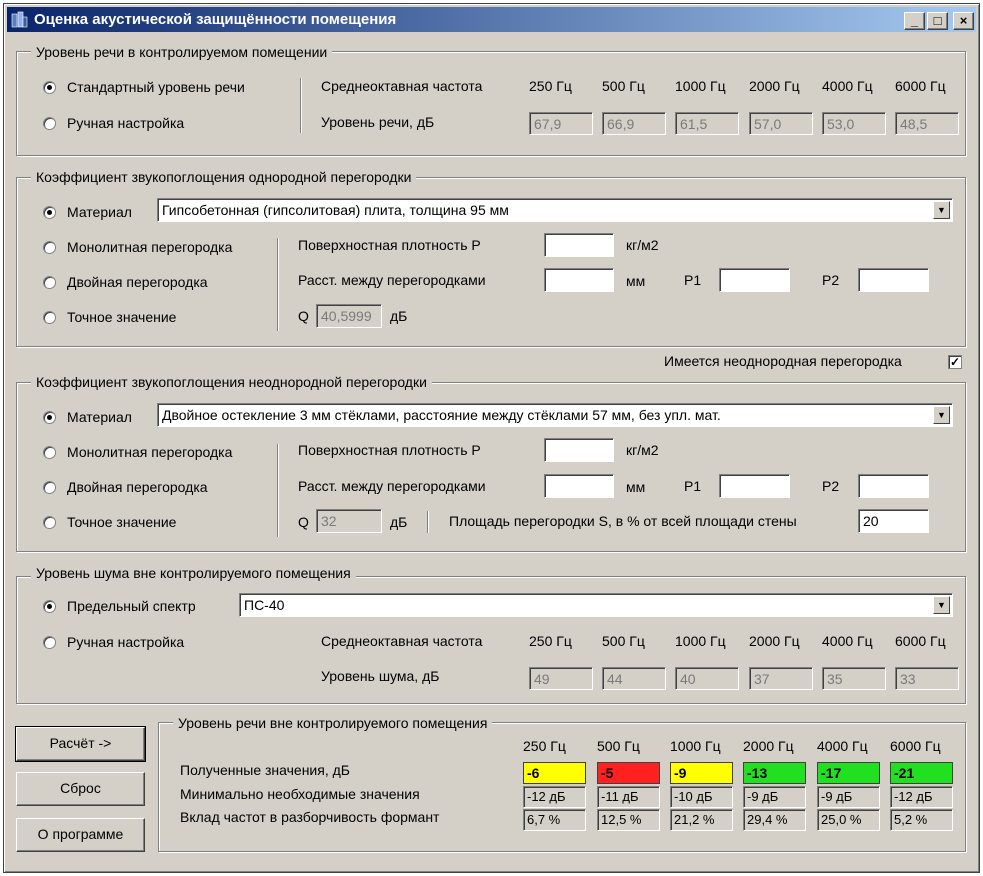  Describe the element at coordinates (628, 773) in the screenshot. I see `result-obtained-value: -5` at that location.